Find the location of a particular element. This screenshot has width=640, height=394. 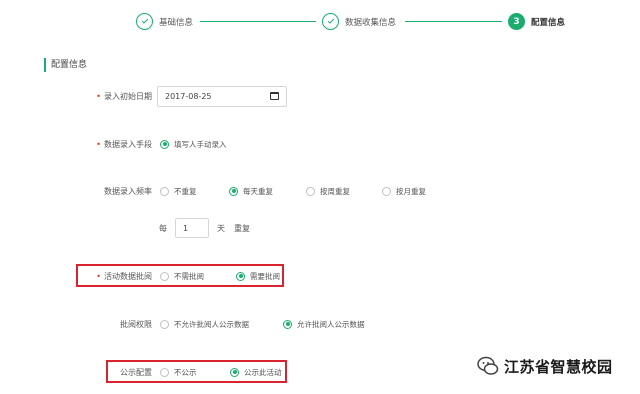

radio-allow-publish: 允许批阅人公示数据 is located at coordinates (324, 324).